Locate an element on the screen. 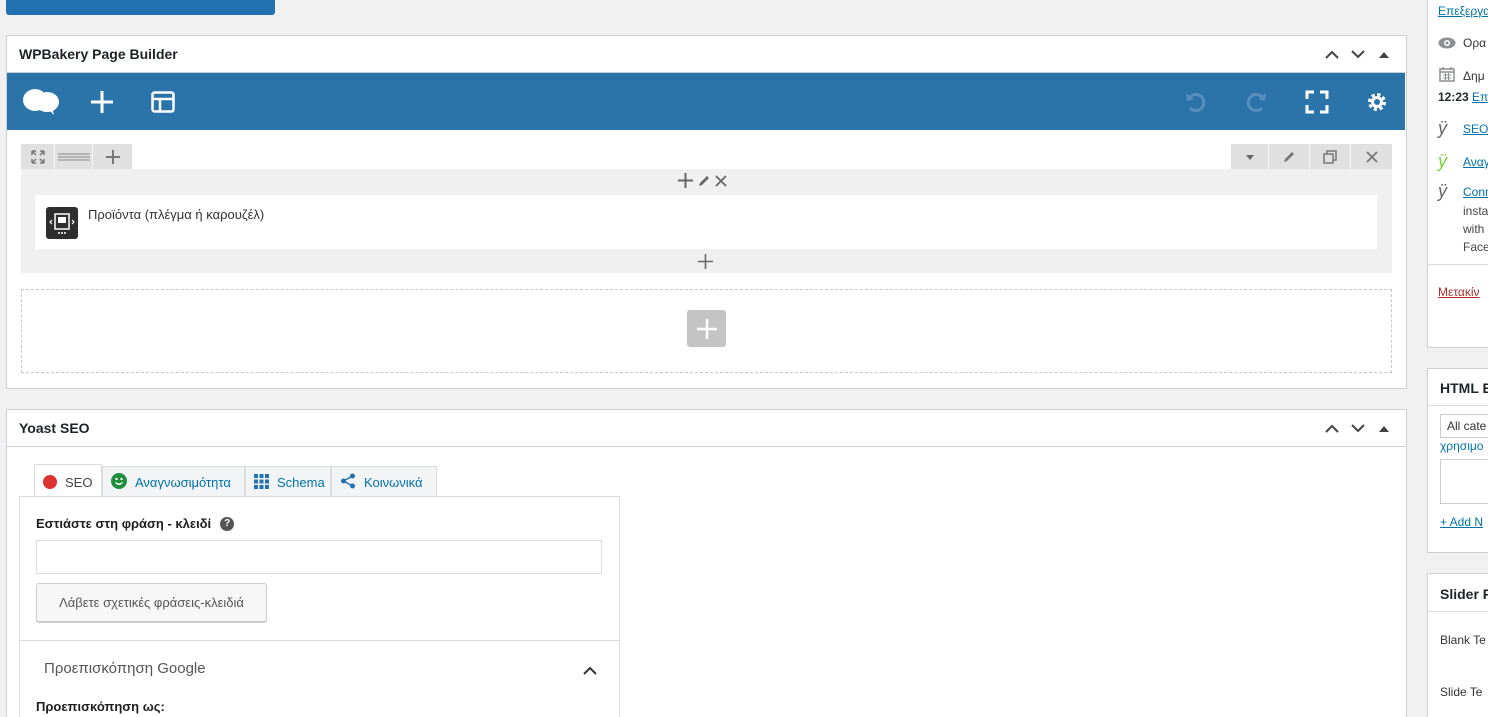 The image size is (1488, 717). row-container: Προϊόντα (πλέγμα ή καρουζέλ) is located at coordinates (706, 221).